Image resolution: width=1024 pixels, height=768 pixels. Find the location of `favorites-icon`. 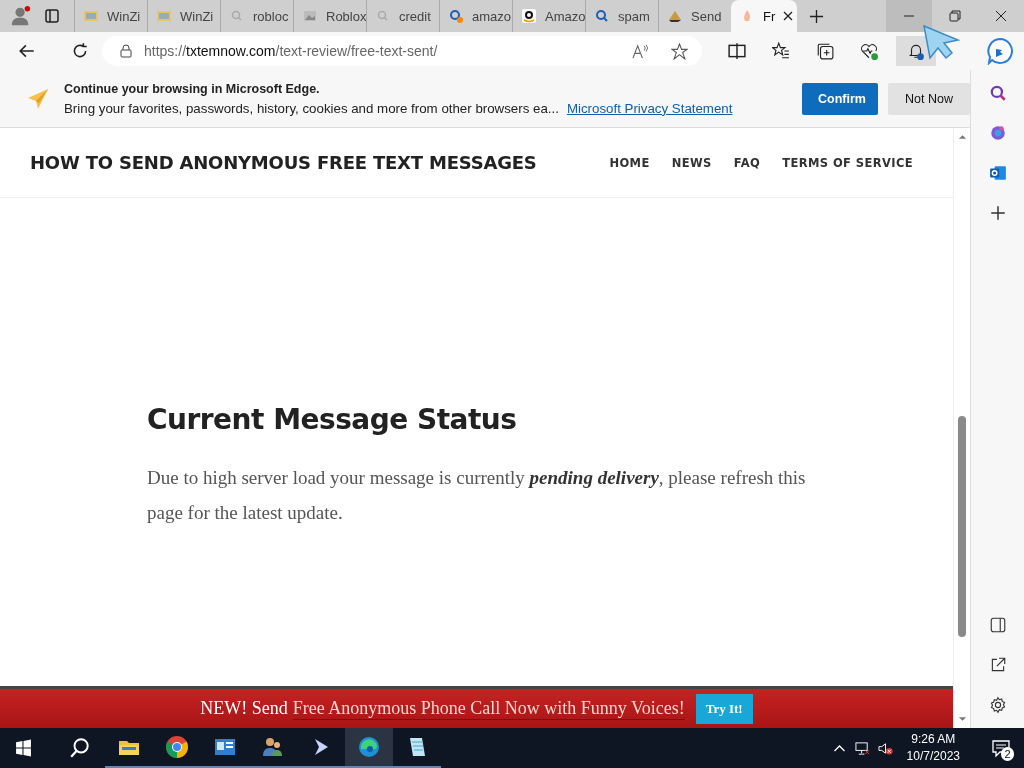

favorites-icon is located at coordinates (781, 51).